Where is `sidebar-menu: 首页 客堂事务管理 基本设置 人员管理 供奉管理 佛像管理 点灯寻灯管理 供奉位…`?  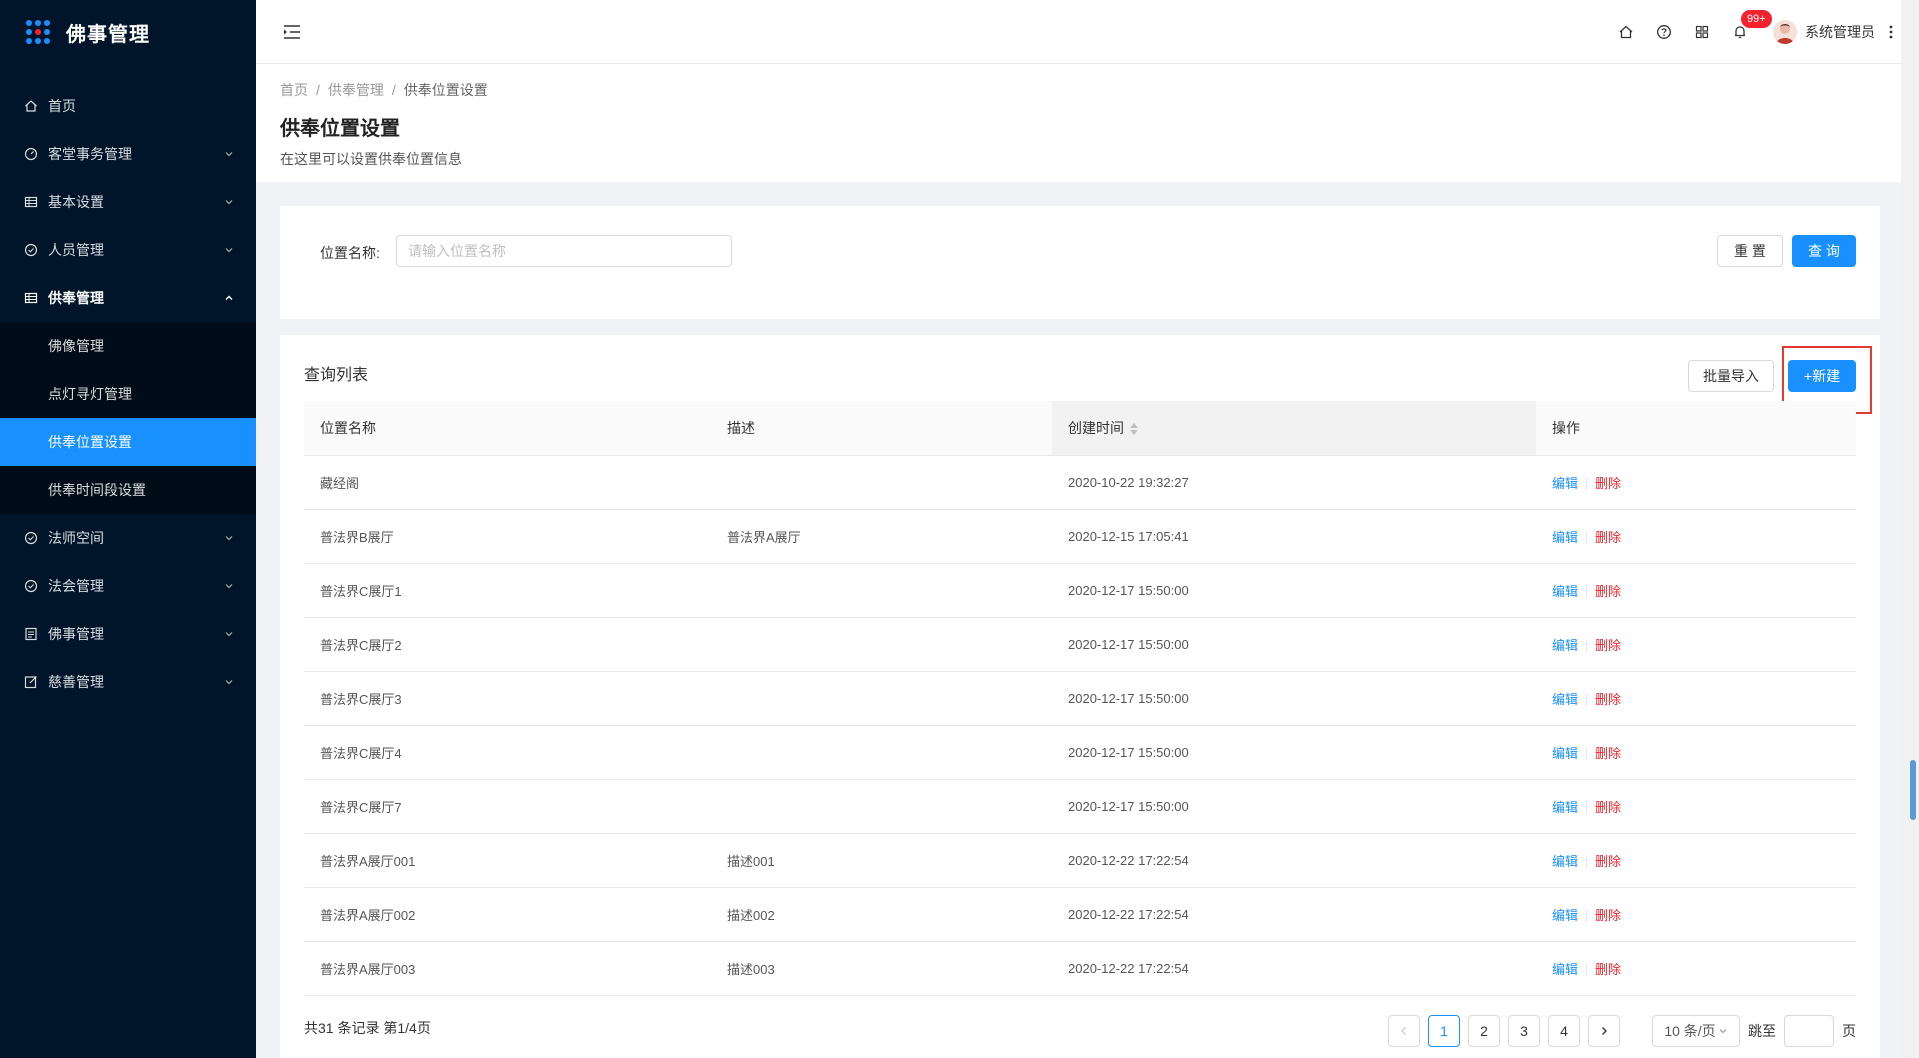 sidebar-menu: 首页 客堂事务管理 基本设置 人员管理 供奉管理 佛像管理 点灯寻灯管理 供奉位… is located at coordinates (128, 394).